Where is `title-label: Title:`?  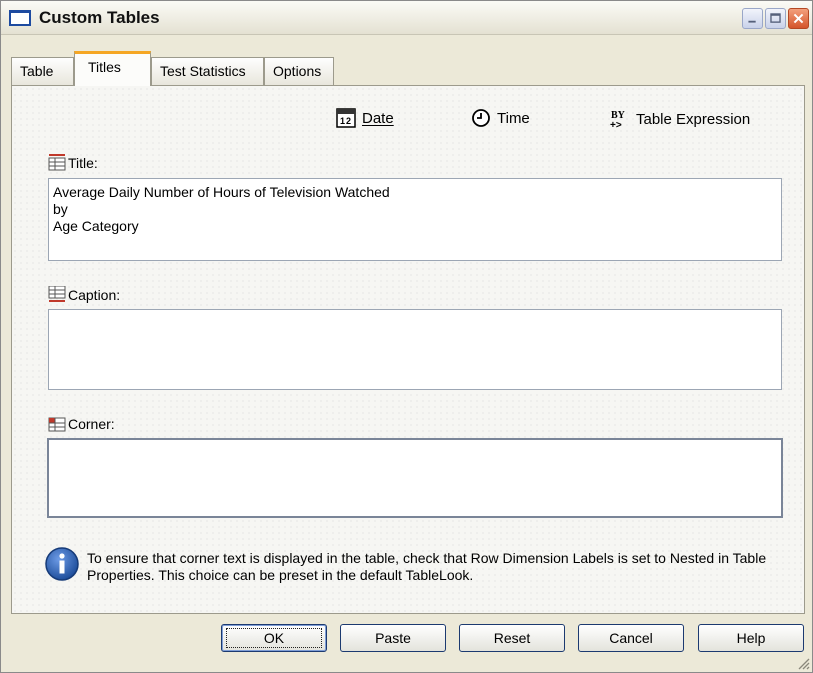
title-label: Title: is located at coordinates (73, 162).